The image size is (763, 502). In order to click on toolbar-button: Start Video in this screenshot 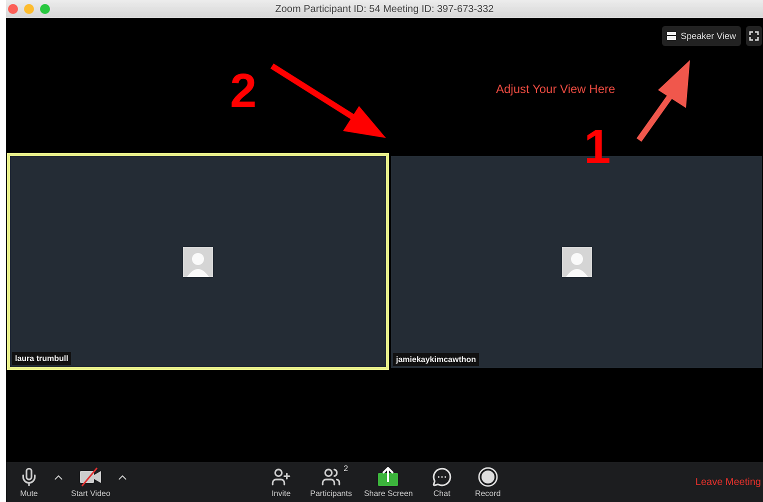, I will do `click(90, 482)`.